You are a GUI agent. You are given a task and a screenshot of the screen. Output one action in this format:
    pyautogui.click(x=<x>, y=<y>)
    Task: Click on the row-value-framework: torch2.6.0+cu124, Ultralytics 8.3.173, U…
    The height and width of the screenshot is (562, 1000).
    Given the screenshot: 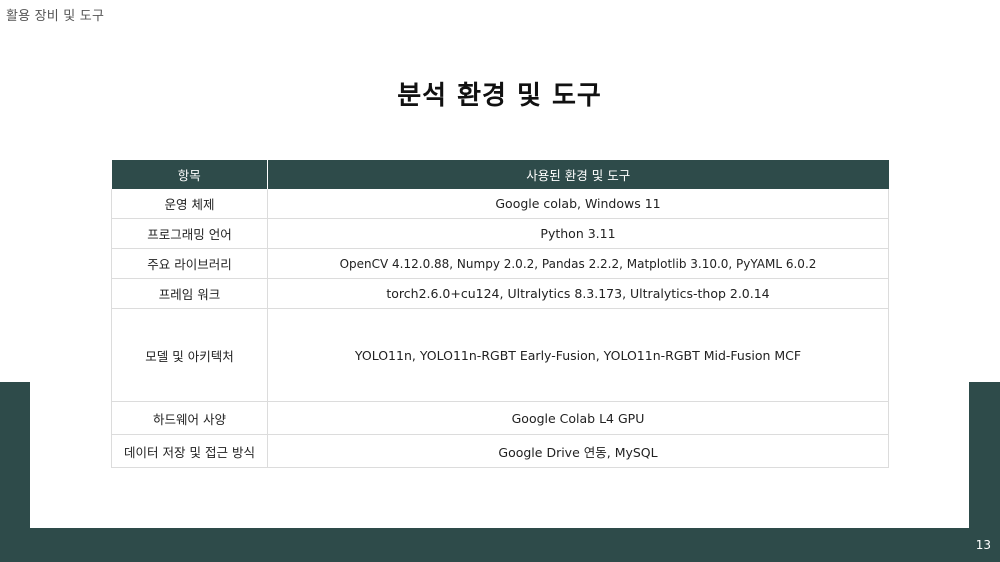 What is the action you would take?
    pyautogui.click(x=578, y=293)
    